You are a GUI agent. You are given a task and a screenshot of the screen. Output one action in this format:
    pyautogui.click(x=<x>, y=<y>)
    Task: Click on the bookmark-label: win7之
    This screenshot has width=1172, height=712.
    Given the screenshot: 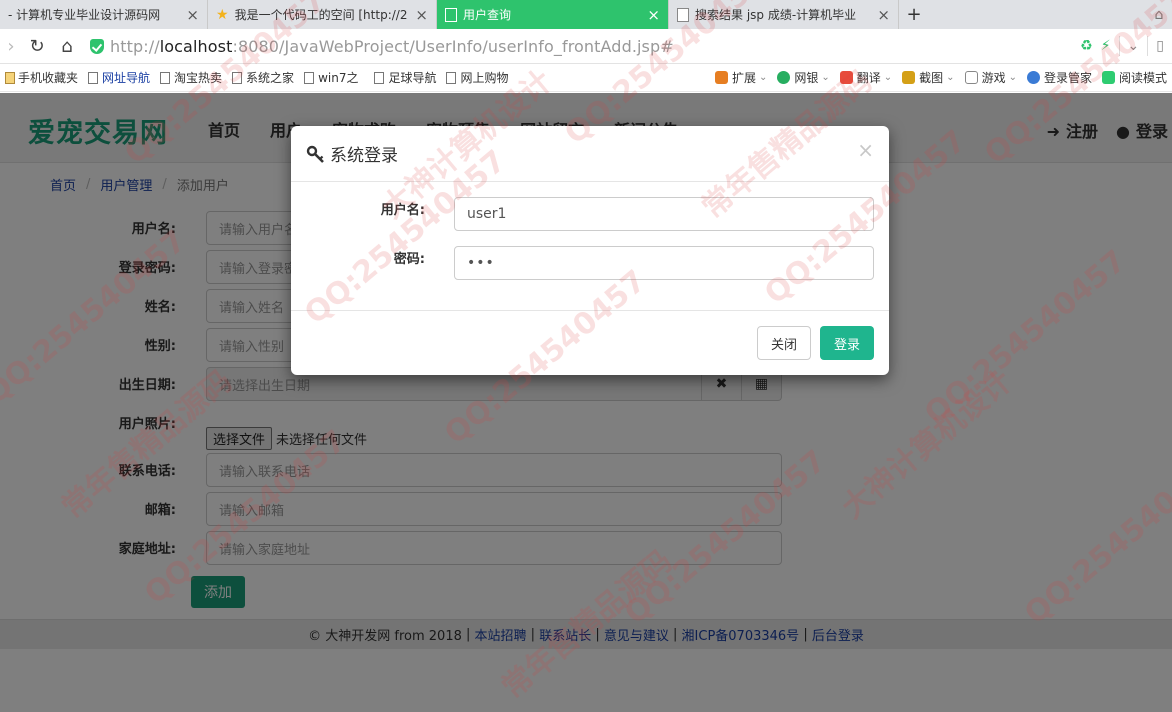 What is the action you would take?
    pyautogui.click(x=338, y=78)
    